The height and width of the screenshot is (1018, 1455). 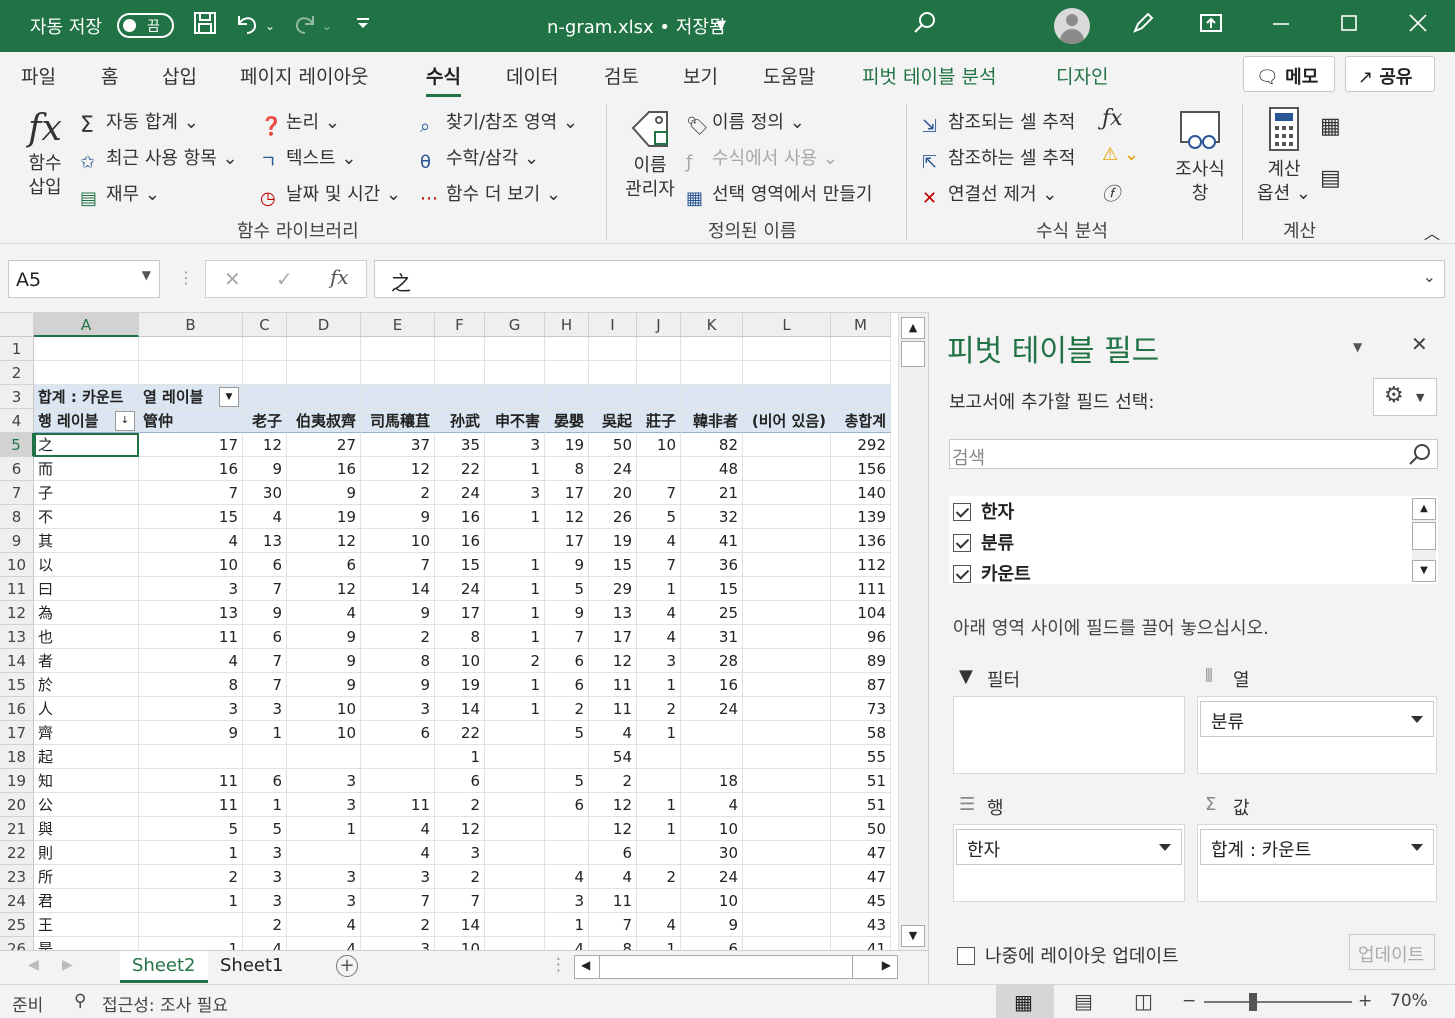 What do you see at coordinates (861, 661) in the screenshot?
I see `cell: 89` at bounding box center [861, 661].